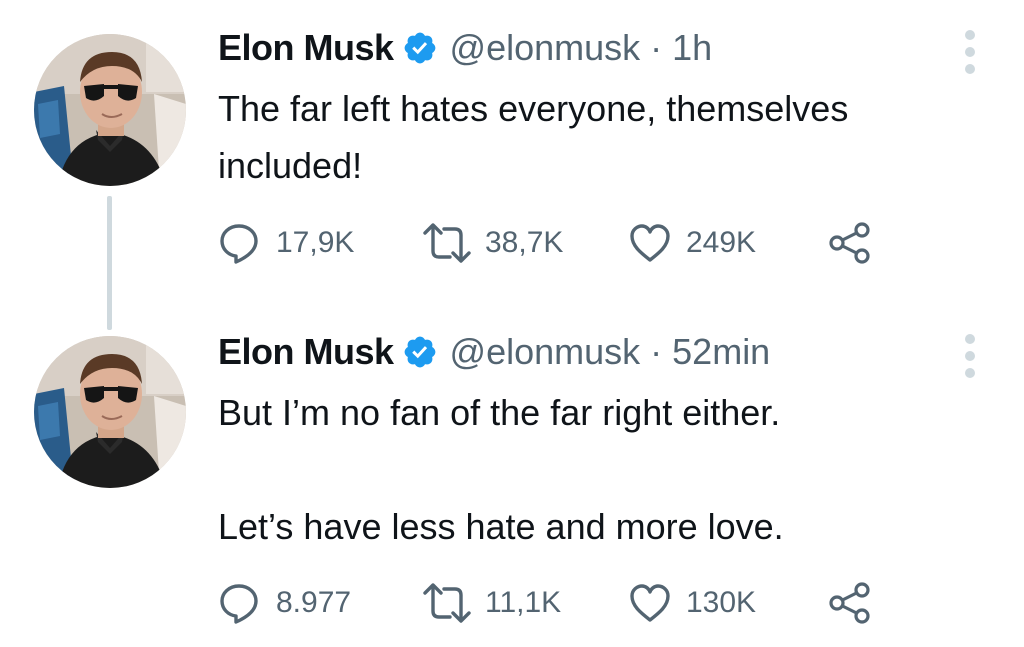 The image size is (1024, 647). I want to click on tweet-header: Elon Musk @elonmusk · 1h, so click(465, 48).